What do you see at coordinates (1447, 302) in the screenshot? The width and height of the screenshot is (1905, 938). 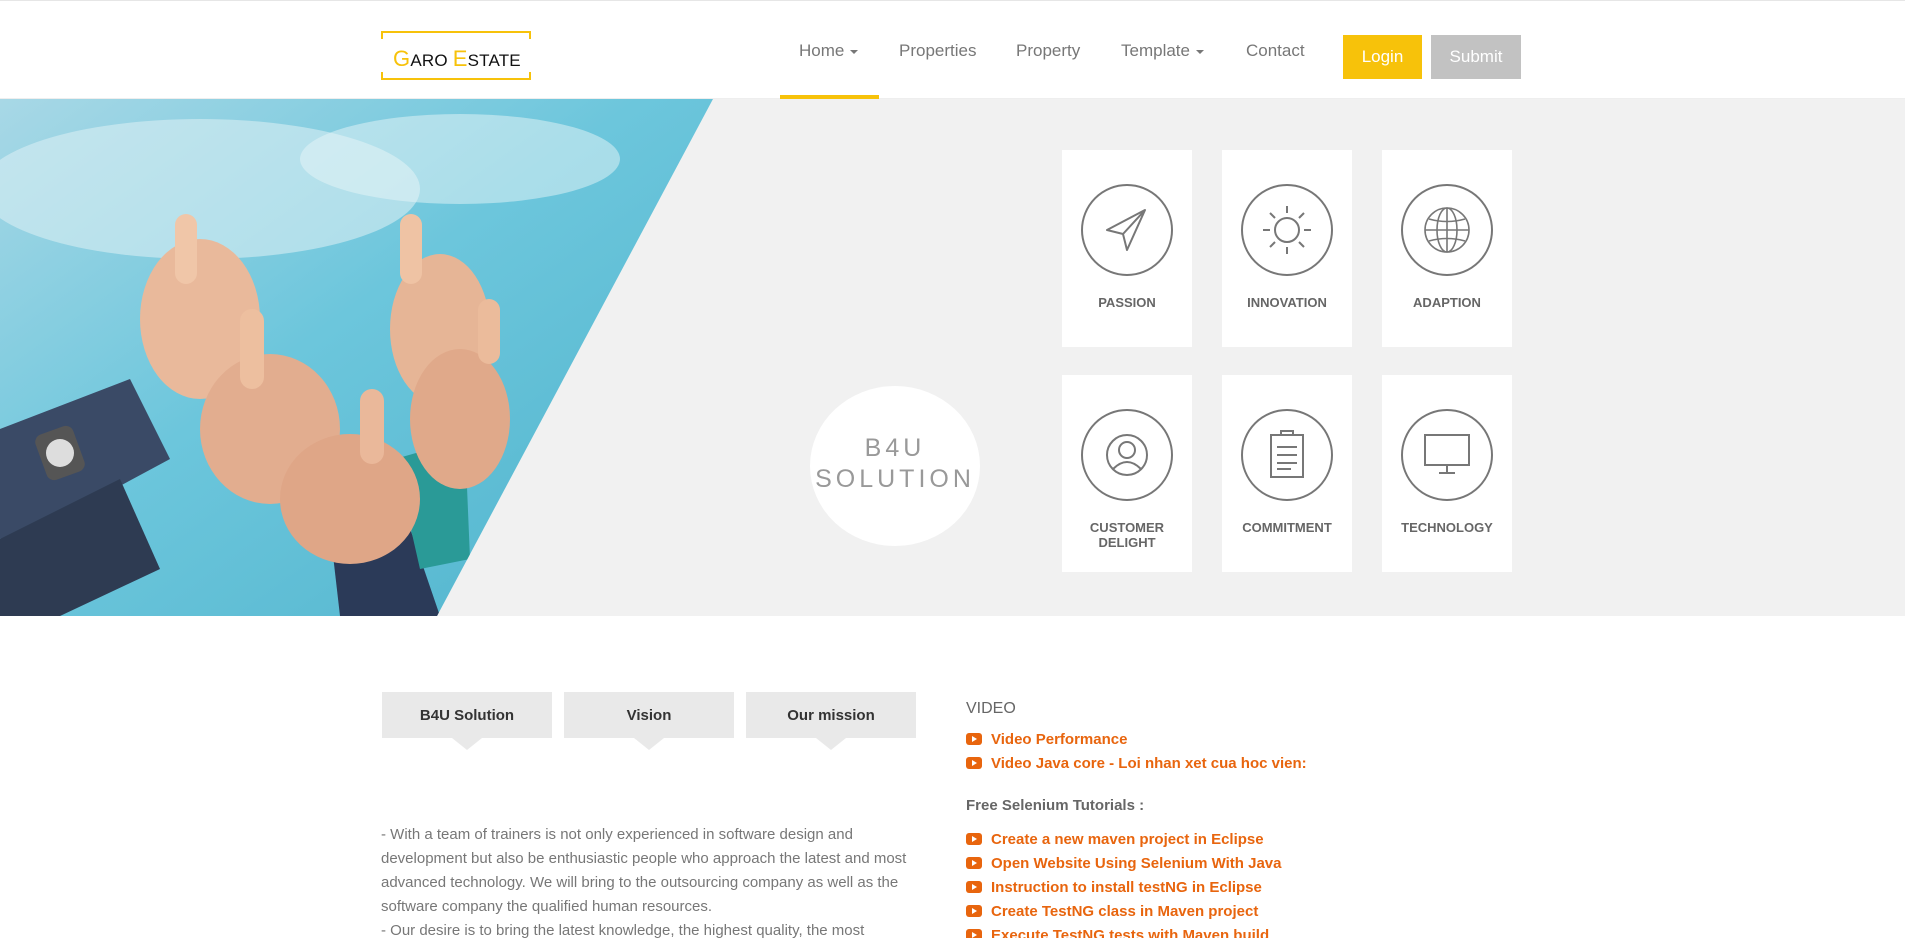 I see `card-label: ADAPTION` at bounding box center [1447, 302].